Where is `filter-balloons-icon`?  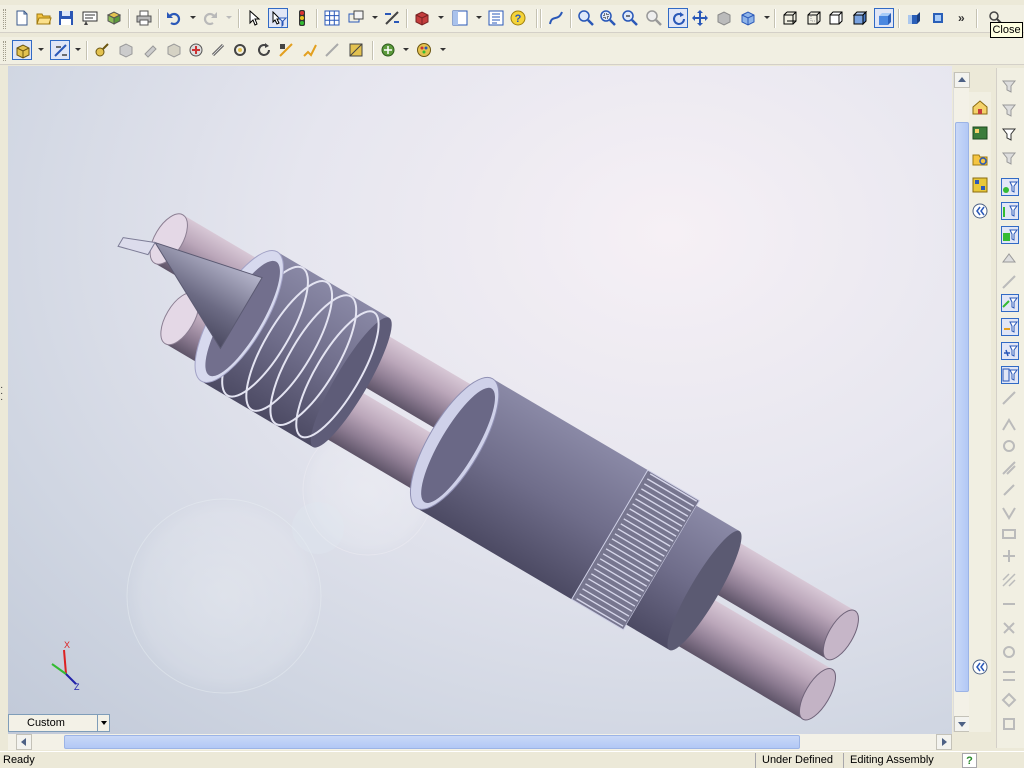
filter-balloons-icon is located at coordinates (1010, 447).